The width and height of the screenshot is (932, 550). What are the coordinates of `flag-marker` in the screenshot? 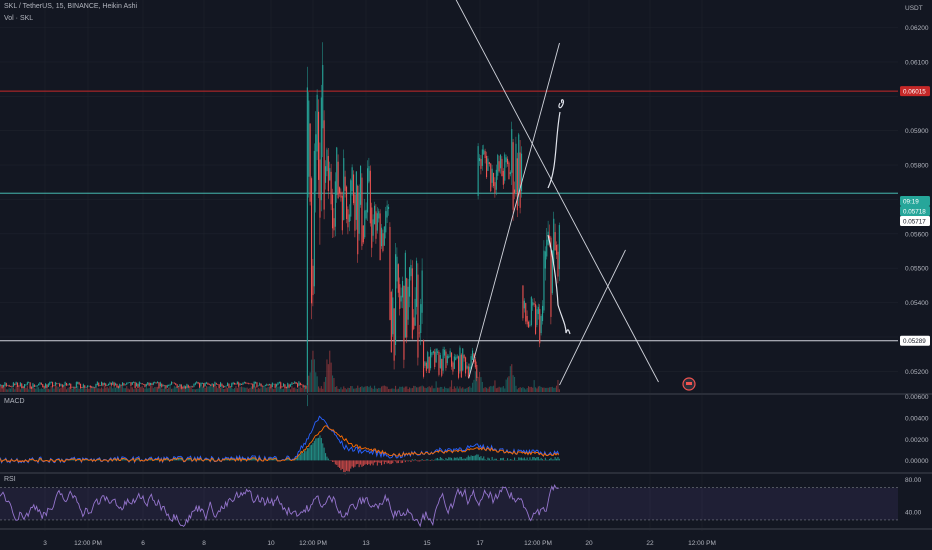 It's located at (689, 384).